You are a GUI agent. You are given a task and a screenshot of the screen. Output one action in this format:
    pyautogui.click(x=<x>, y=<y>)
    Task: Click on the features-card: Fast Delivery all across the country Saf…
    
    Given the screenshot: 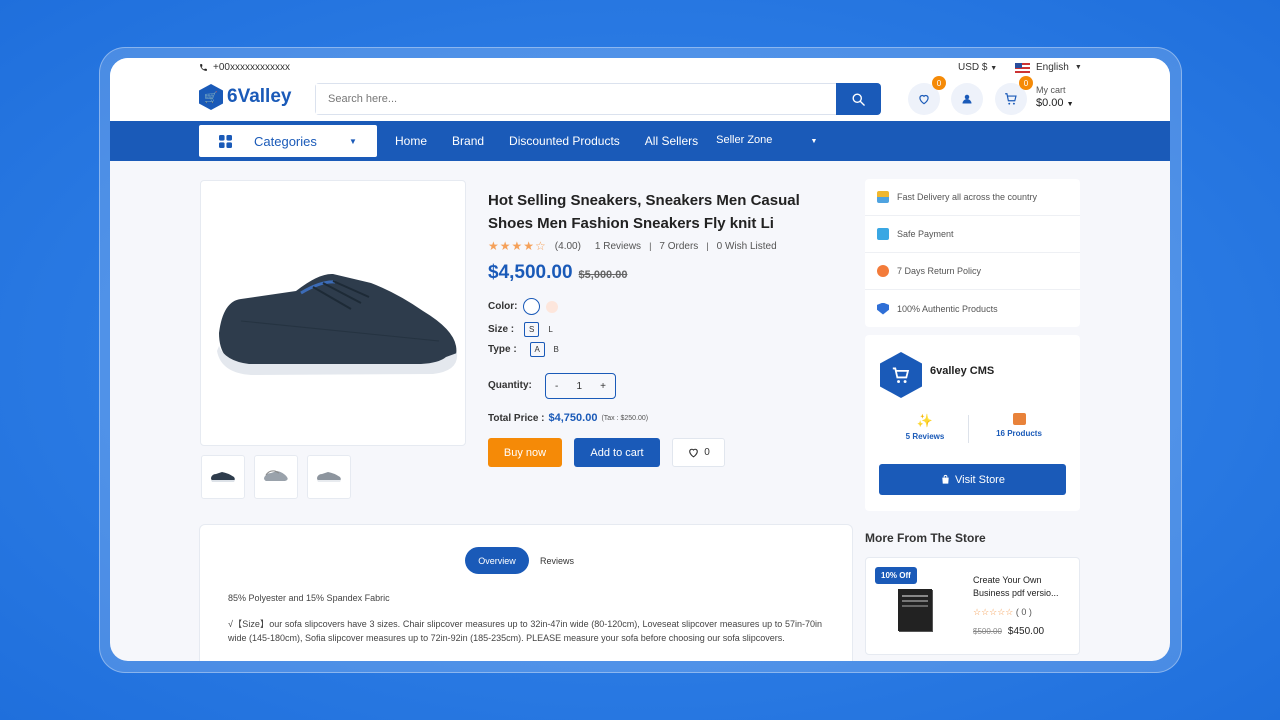 What is the action you would take?
    pyautogui.click(x=972, y=253)
    